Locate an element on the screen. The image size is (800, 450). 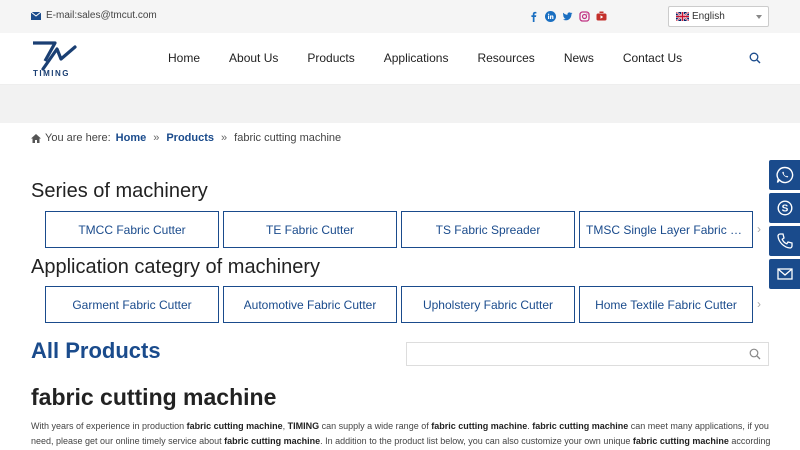
series-card: TMCC Fabric Cutter is located at coordinates (132, 229).